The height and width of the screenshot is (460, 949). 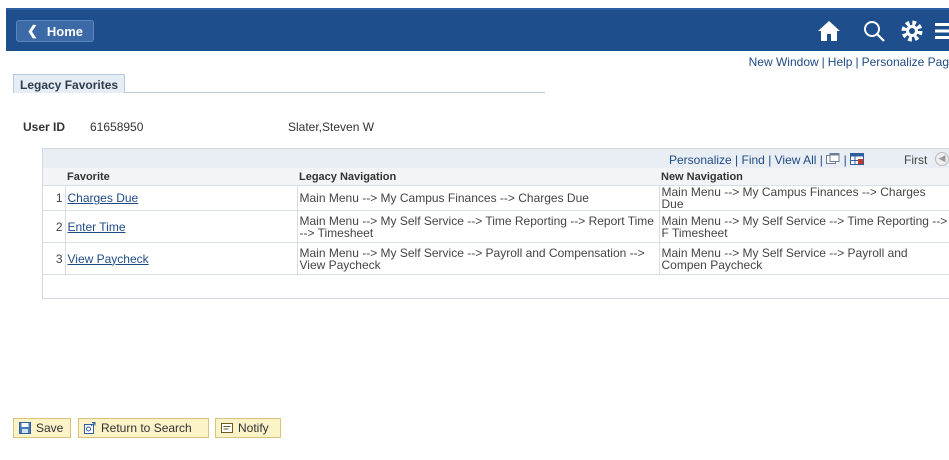 What do you see at coordinates (796, 160) in the screenshot?
I see `view-all-link: View All` at bounding box center [796, 160].